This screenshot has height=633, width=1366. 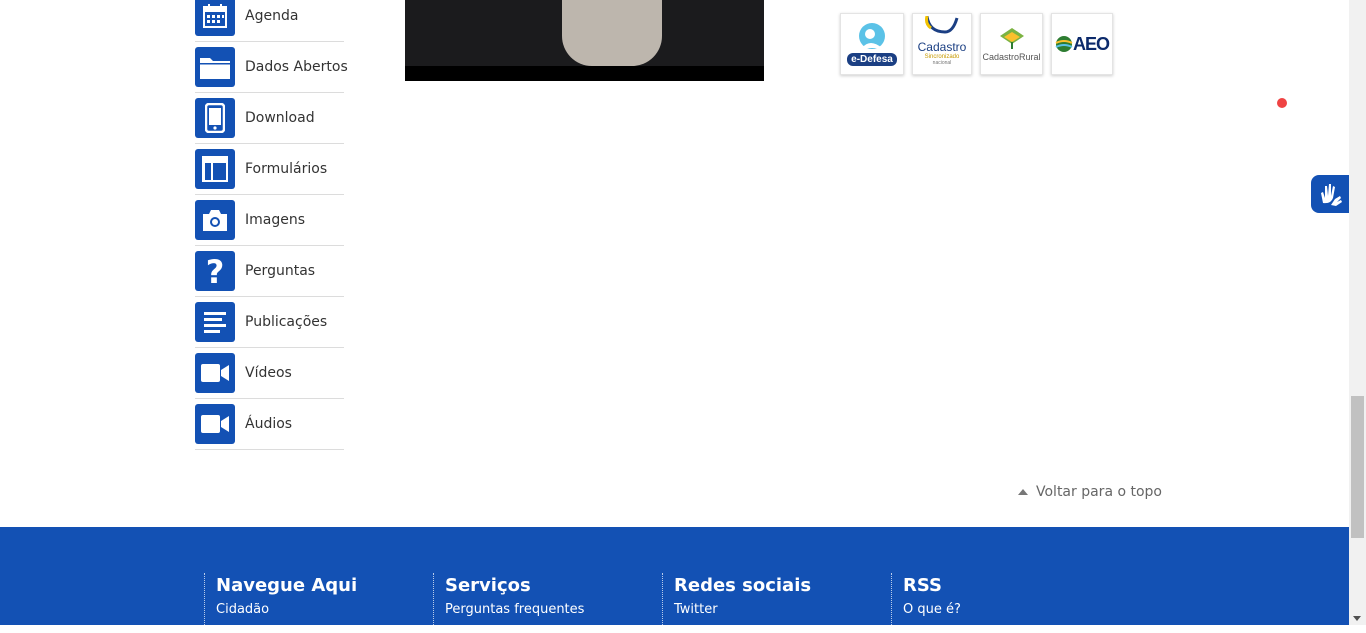 What do you see at coordinates (1023, 492) in the screenshot?
I see `arrow-up-icon` at bounding box center [1023, 492].